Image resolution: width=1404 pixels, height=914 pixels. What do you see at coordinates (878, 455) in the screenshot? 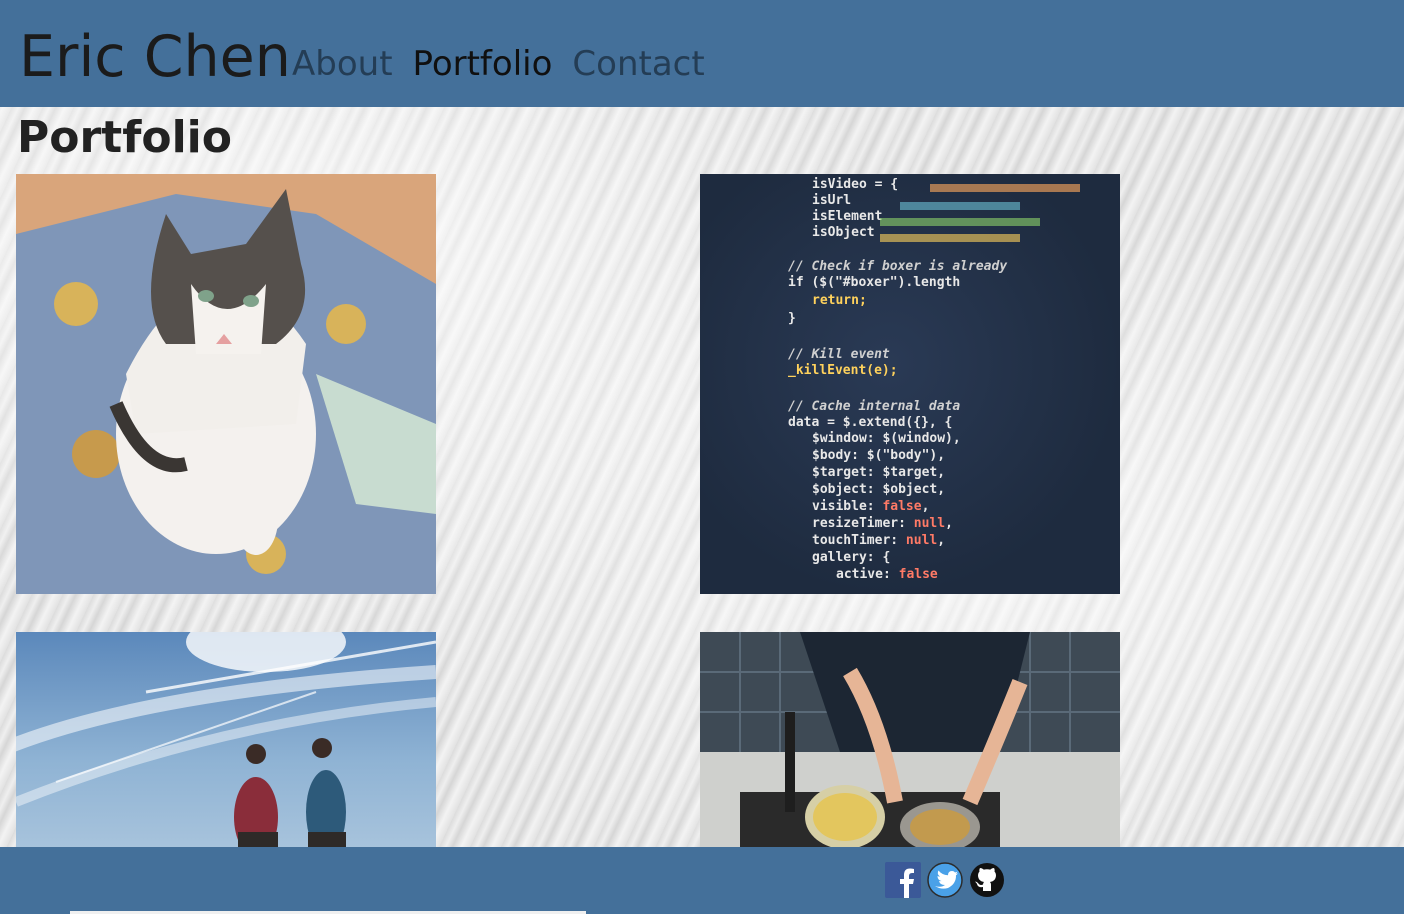
I see `svg-text: $body: $("body"),` at bounding box center [878, 455].